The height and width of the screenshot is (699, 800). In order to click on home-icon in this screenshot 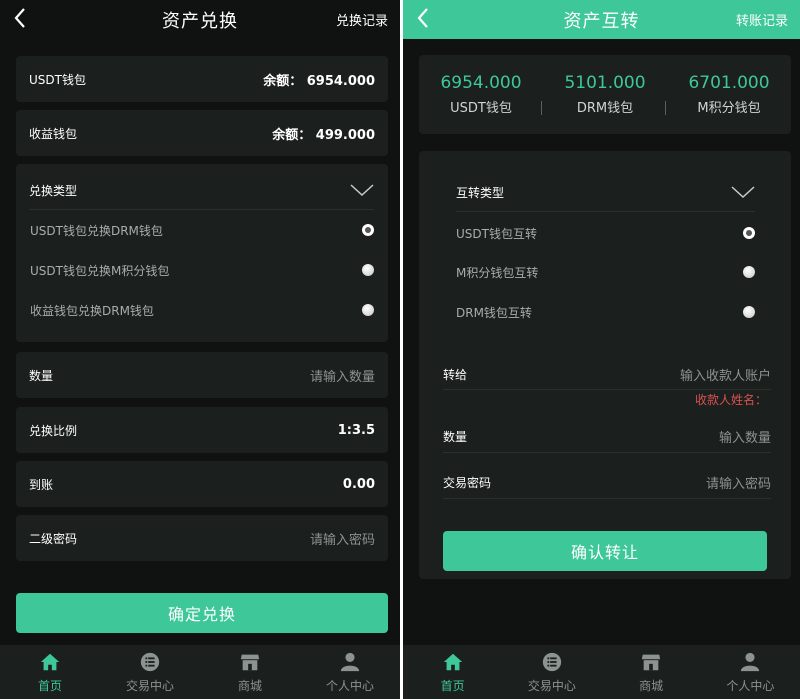, I will do `click(452, 661)`.